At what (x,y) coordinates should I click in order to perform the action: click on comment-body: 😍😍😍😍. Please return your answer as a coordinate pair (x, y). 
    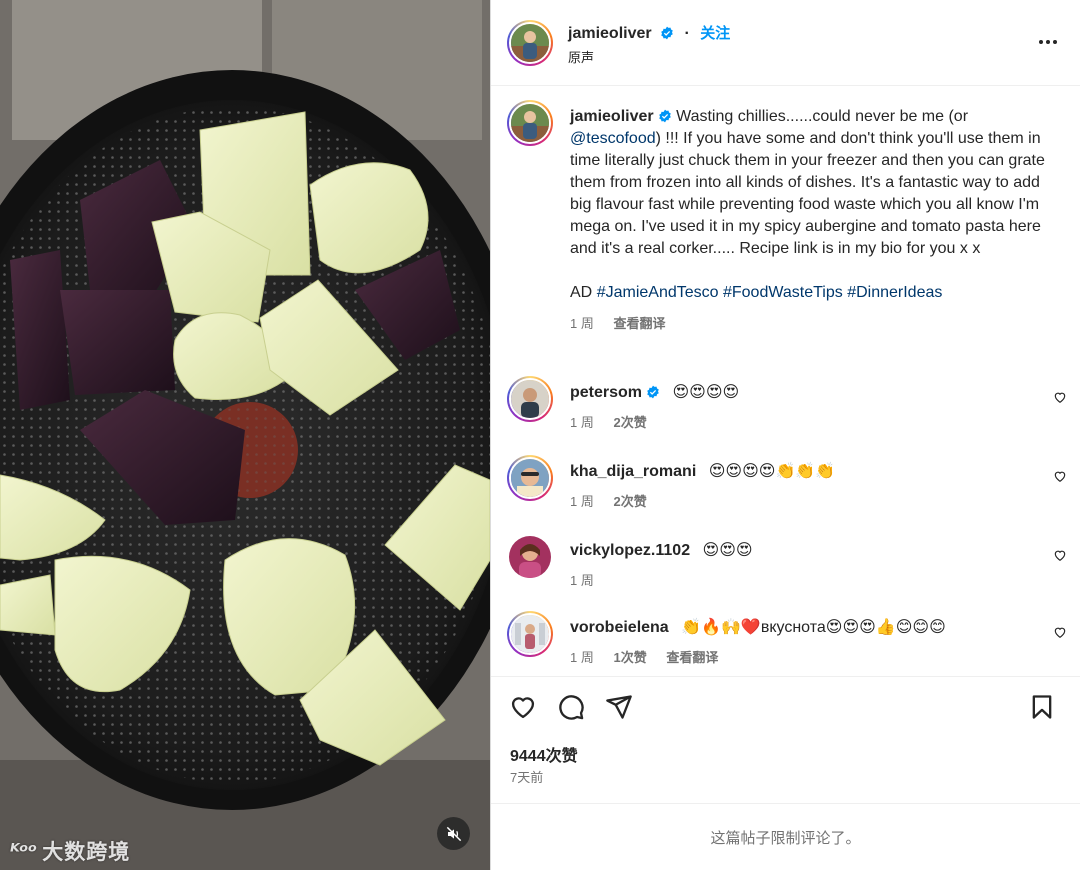
    Looking at the image, I should click on (706, 392).